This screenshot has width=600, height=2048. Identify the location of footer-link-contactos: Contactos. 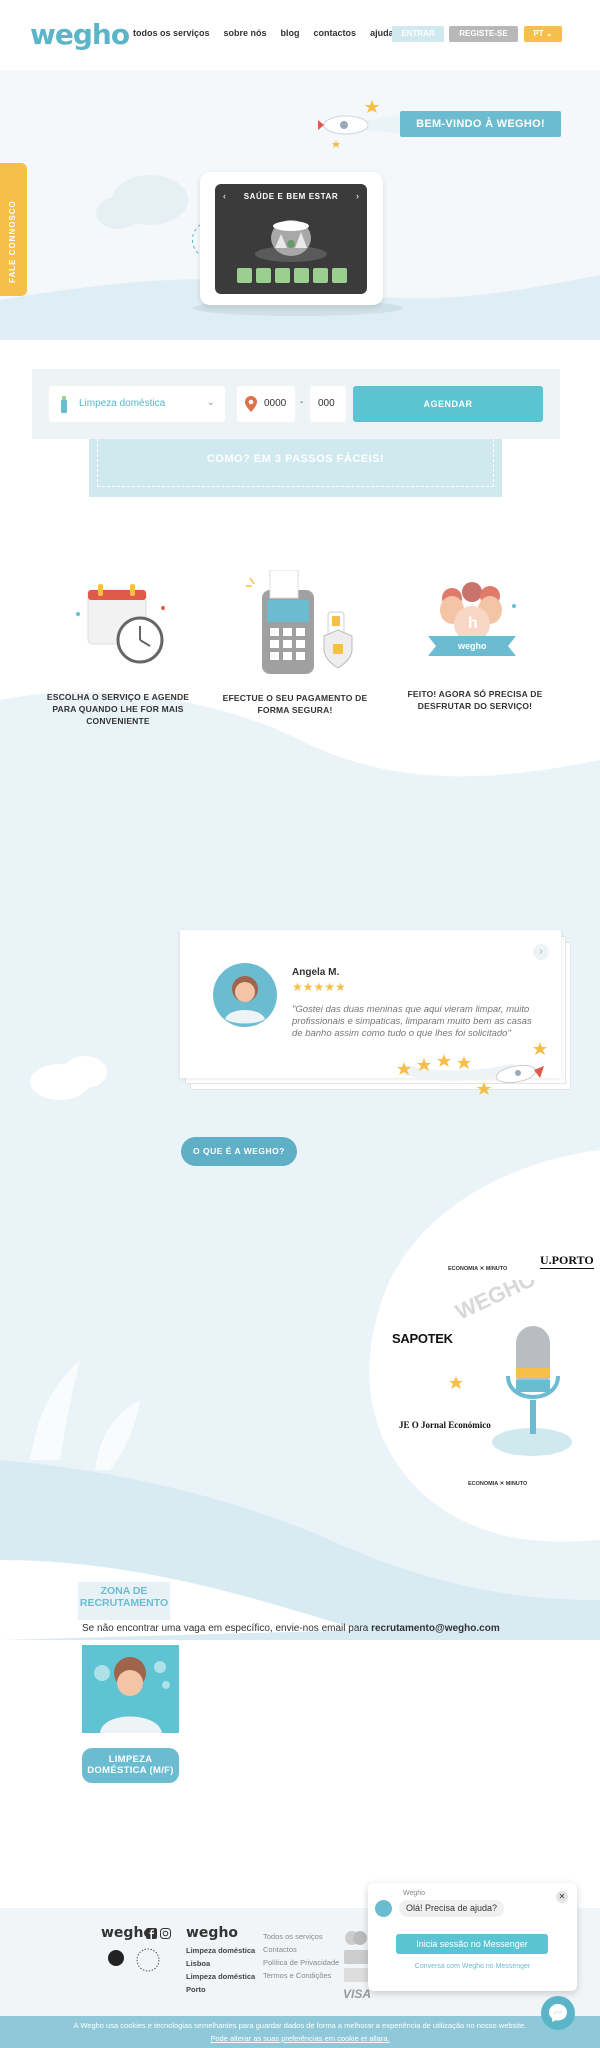
(301, 1949).